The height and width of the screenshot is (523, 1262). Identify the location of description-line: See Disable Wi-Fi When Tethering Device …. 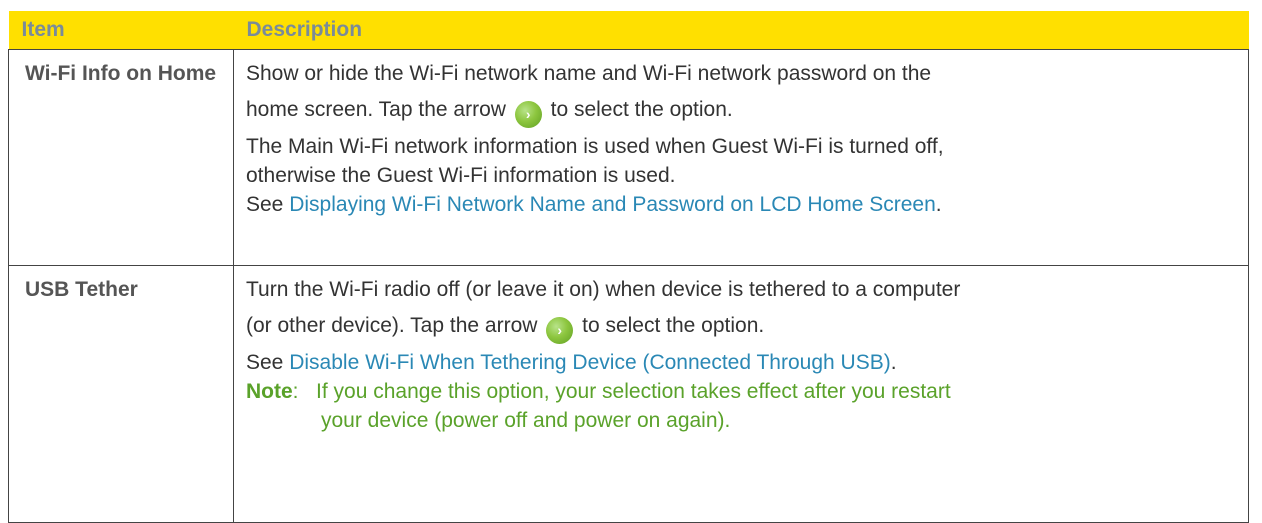
(743, 362).